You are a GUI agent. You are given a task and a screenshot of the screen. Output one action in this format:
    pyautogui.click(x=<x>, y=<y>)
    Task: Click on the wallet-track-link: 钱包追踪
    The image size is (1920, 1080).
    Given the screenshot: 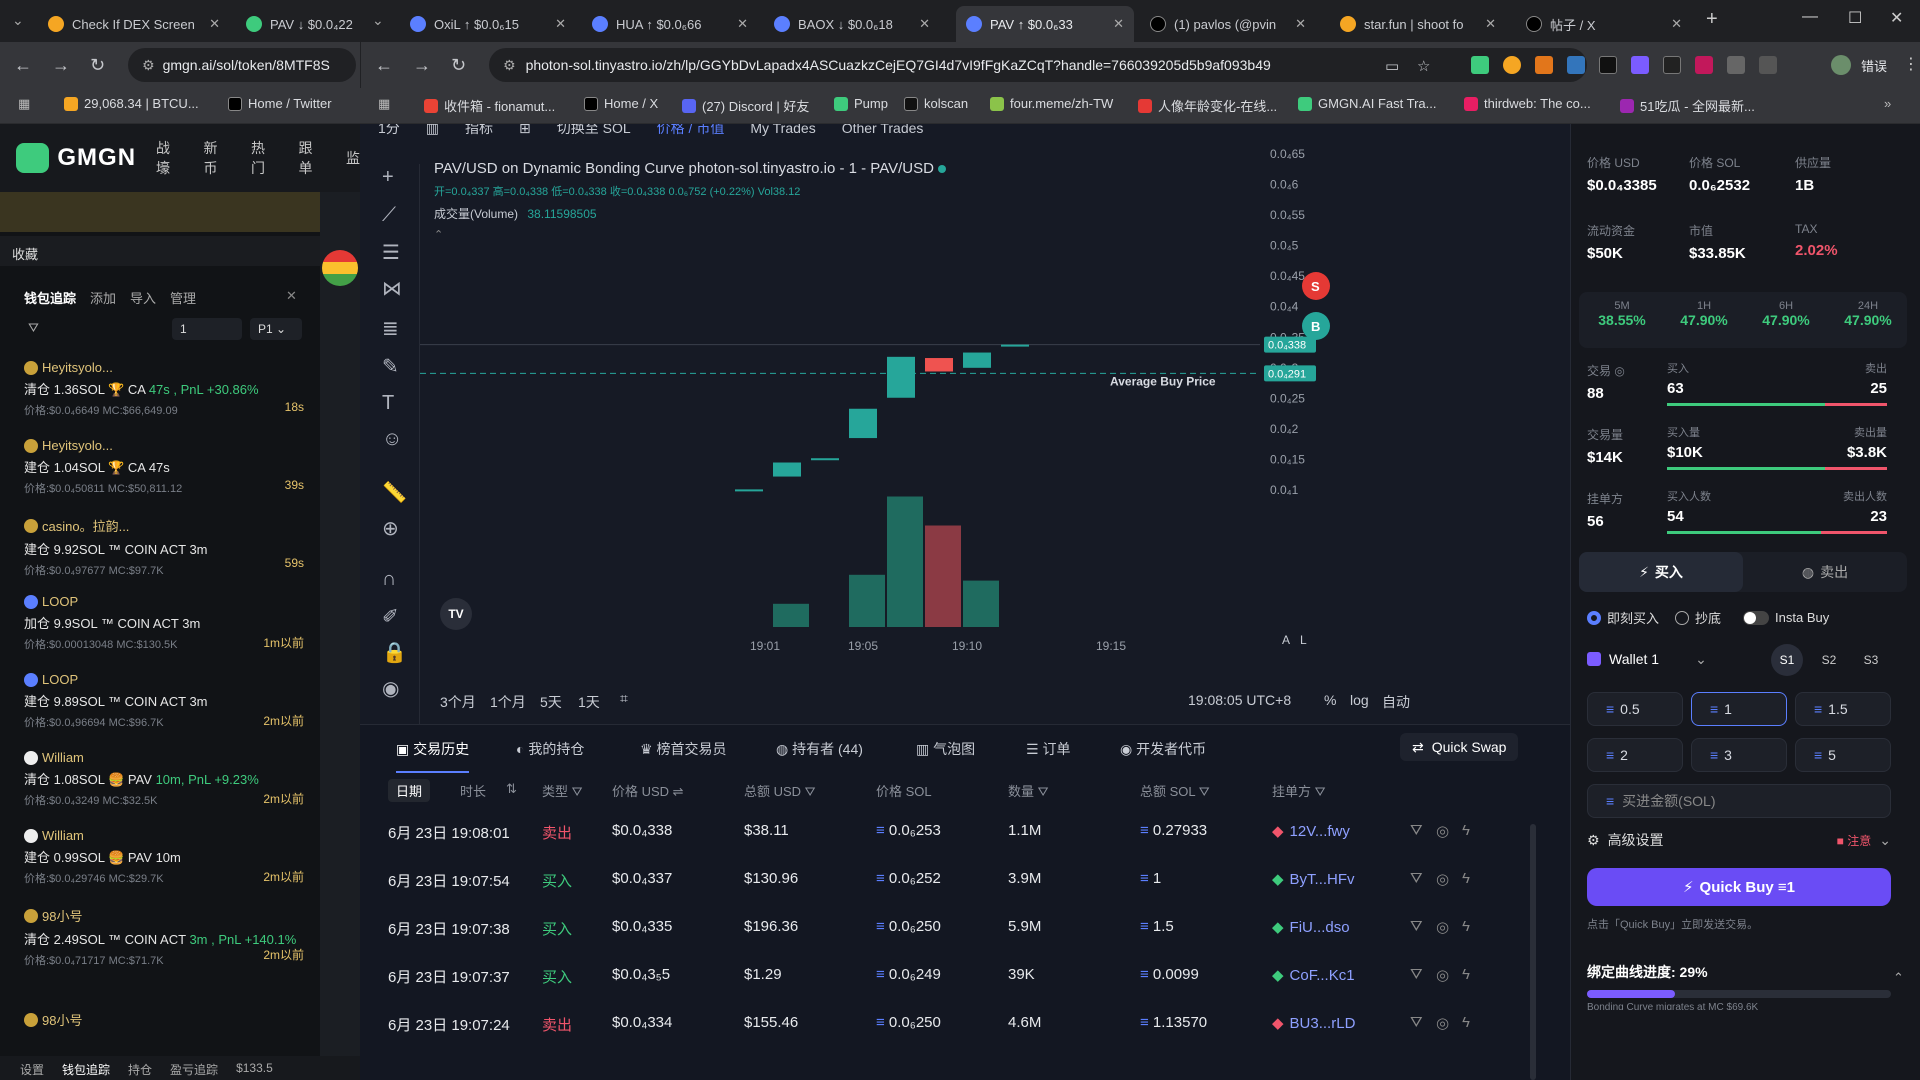 What is the action you would take?
    pyautogui.click(x=86, y=1069)
    